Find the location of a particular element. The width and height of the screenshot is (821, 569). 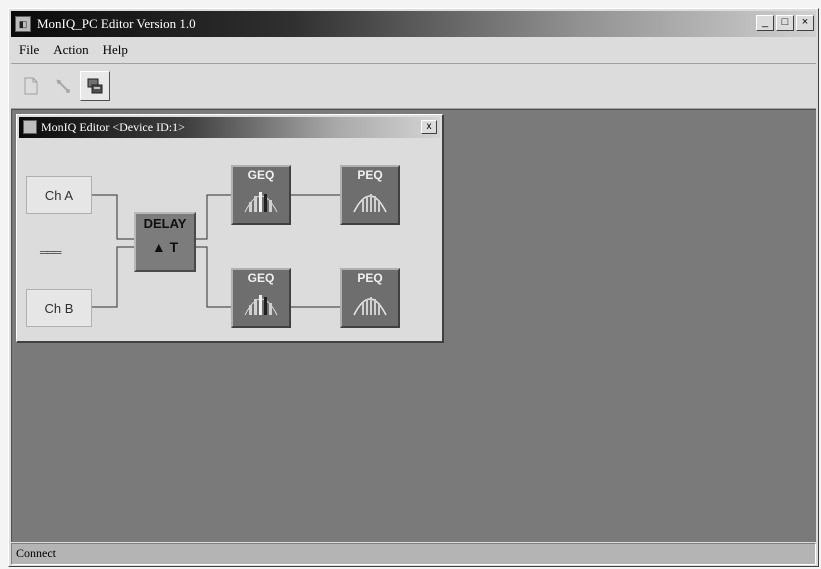

title-bar: ◧ MonIQ_PC Editor Version 1.0 _ □ × is located at coordinates (413, 24).